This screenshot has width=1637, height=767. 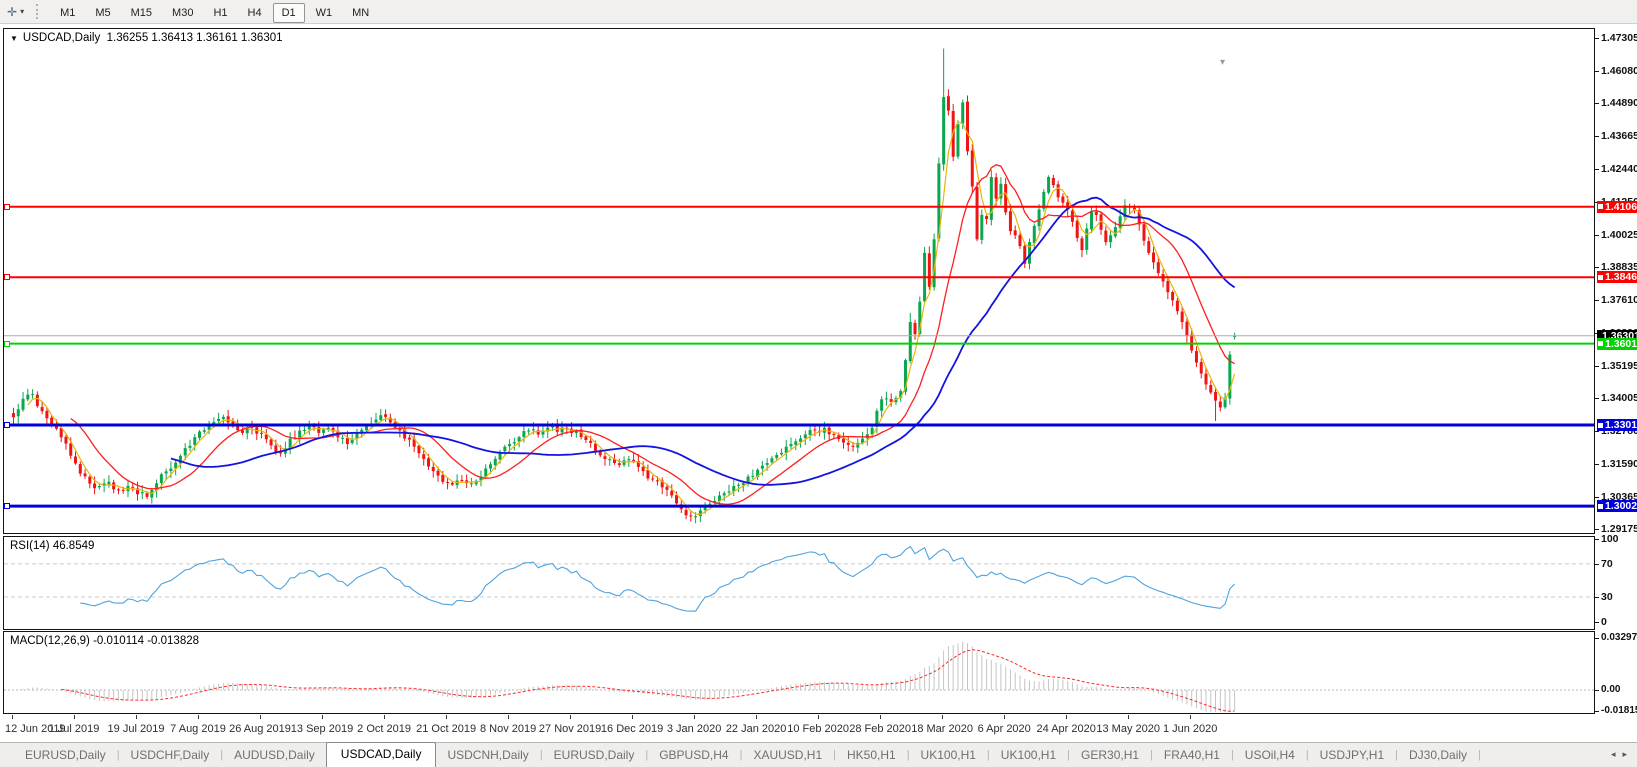 I want to click on price-axis-label: 1.32780, so click(x=1619, y=431).